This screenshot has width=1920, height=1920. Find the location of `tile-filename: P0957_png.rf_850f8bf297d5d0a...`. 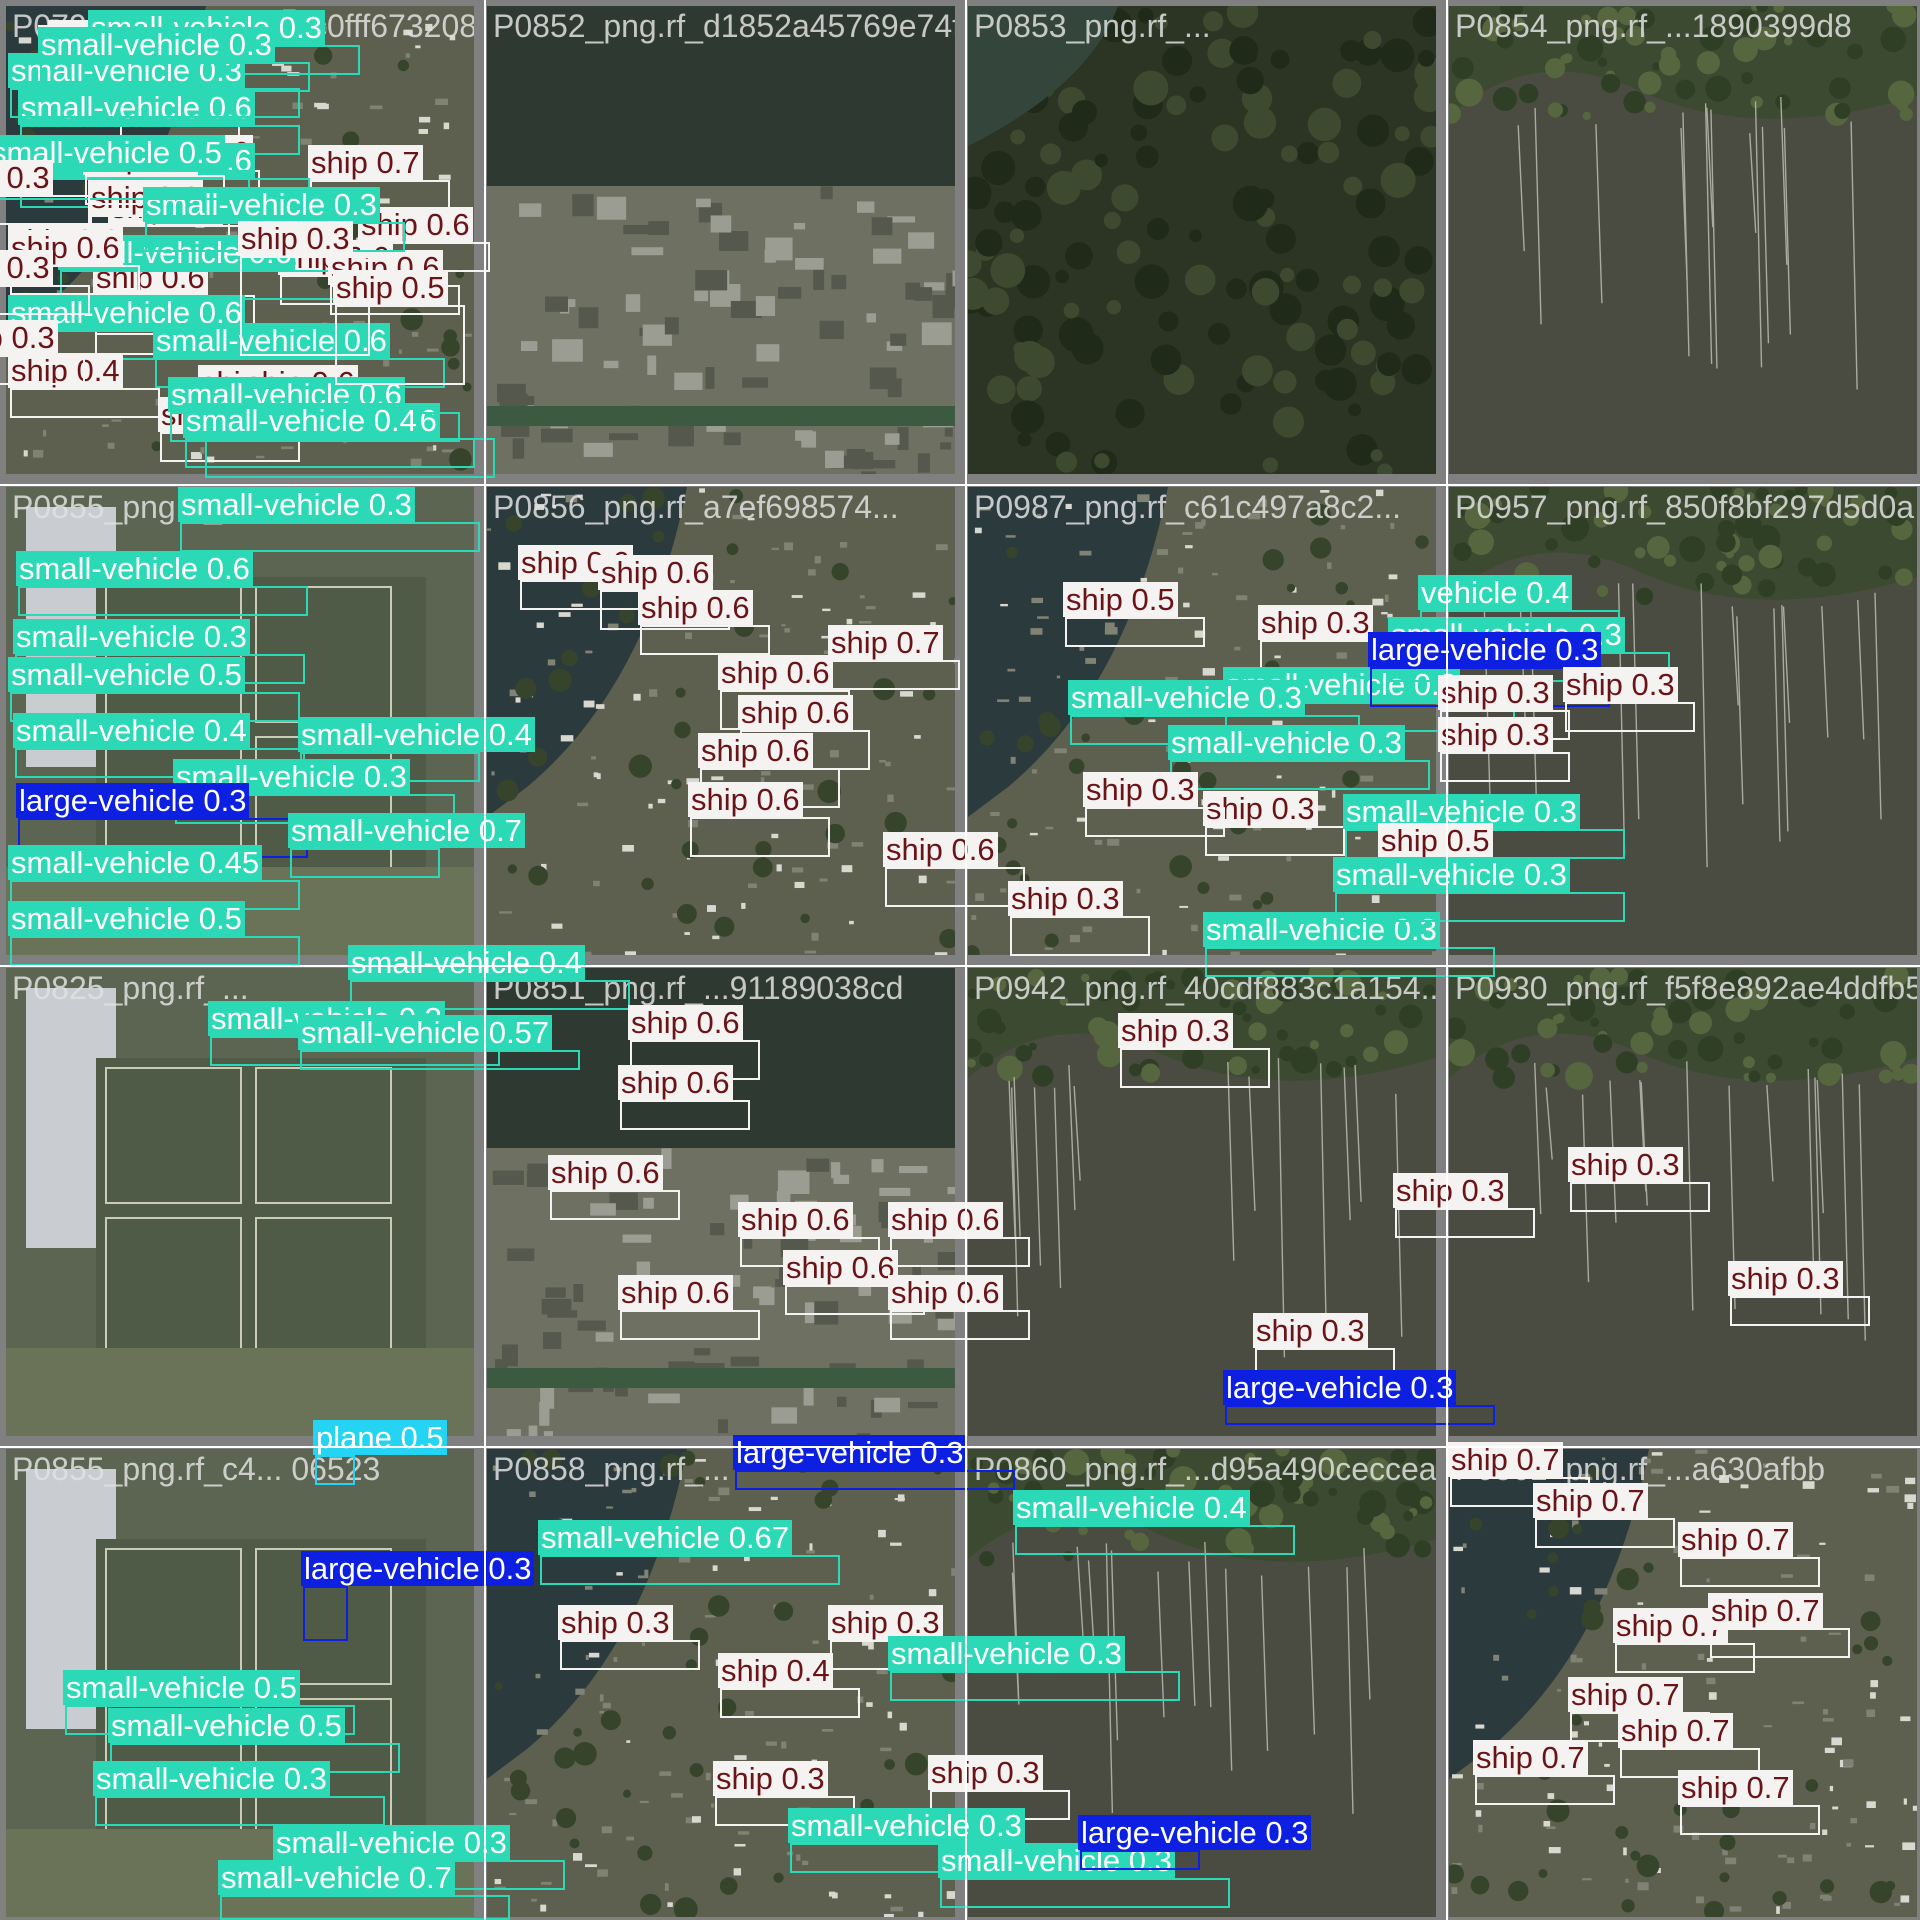

tile-filename: P0957_png.rf_850f8bf297d5d0a... is located at coordinates (1686, 507).